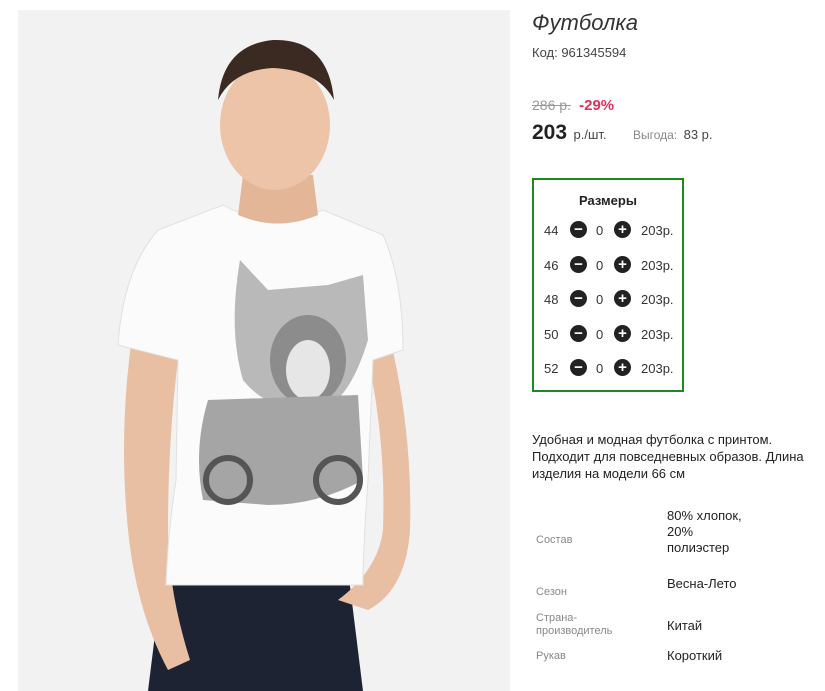 This screenshot has width=825, height=691. What do you see at coordinates (551, 265) in the screenshot?
I see `size-label: 46` at bounding box center [551, 265].